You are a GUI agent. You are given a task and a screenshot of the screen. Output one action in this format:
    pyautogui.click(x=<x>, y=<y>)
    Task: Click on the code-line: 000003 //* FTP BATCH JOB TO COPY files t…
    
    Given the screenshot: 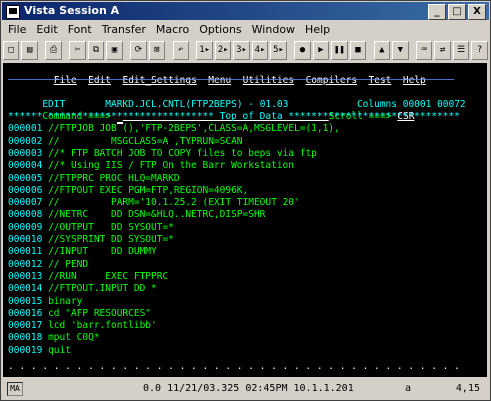 What is the action you would take?
    pyautogui.click(x=162, y=154)
    